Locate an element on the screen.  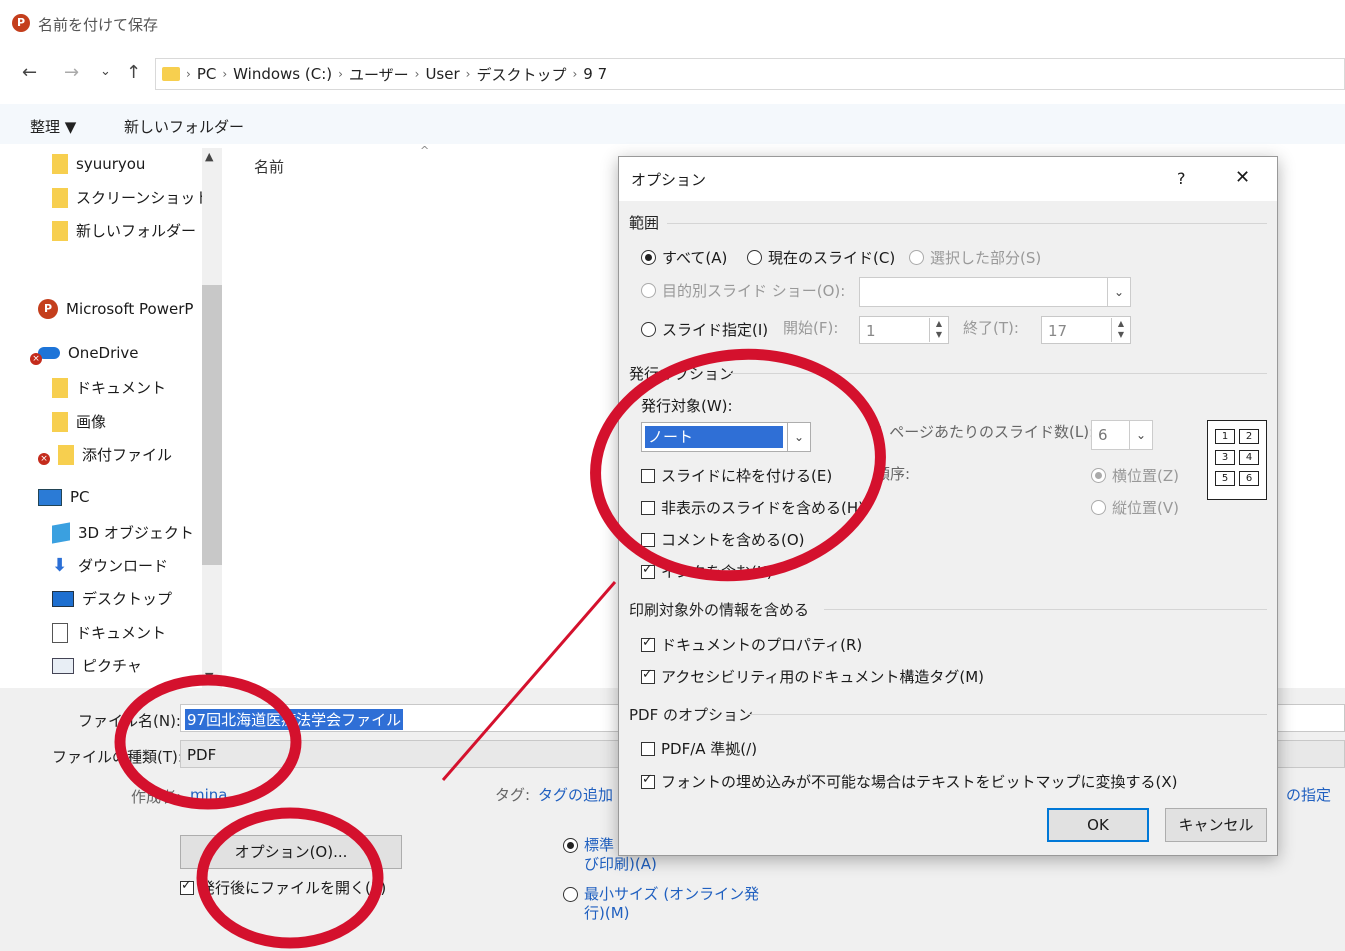
sidebar-item-pictures: ピクチャ is located at coordinates (97, 665).